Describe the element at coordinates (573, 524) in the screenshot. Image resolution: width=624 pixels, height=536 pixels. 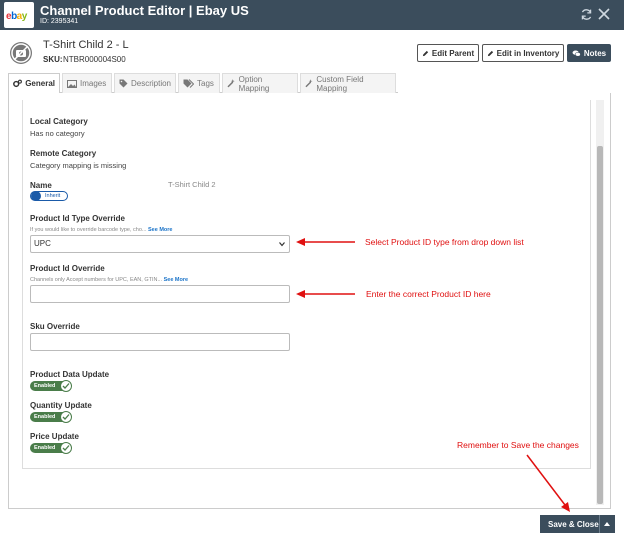
I see `save-close-label: Save & Close` at that location.